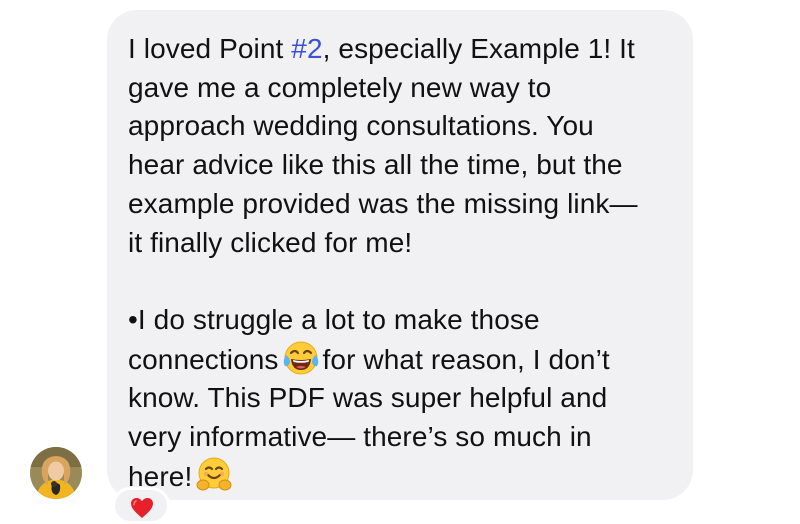 The image size is (800, 524). Describe the element at coordinates (361, 126) in the screenshot. I see `message-line: approach wedding consultations. You` at that location.